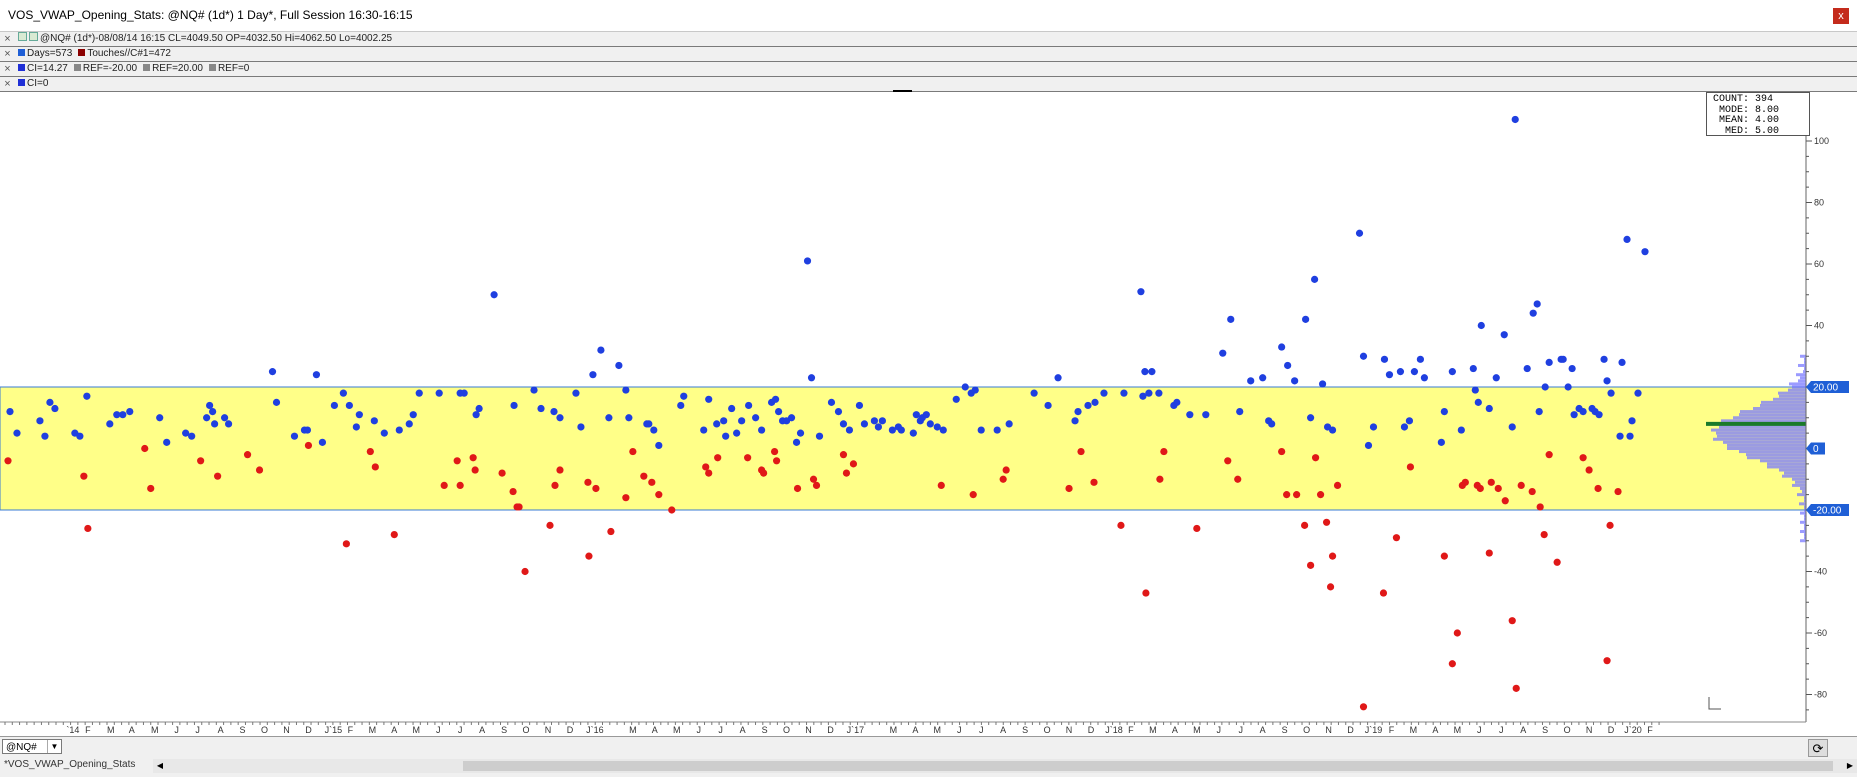 The image size is (1857, 777). I want to click on symbol-selector: @NQ# ▼, so click(32, 746).